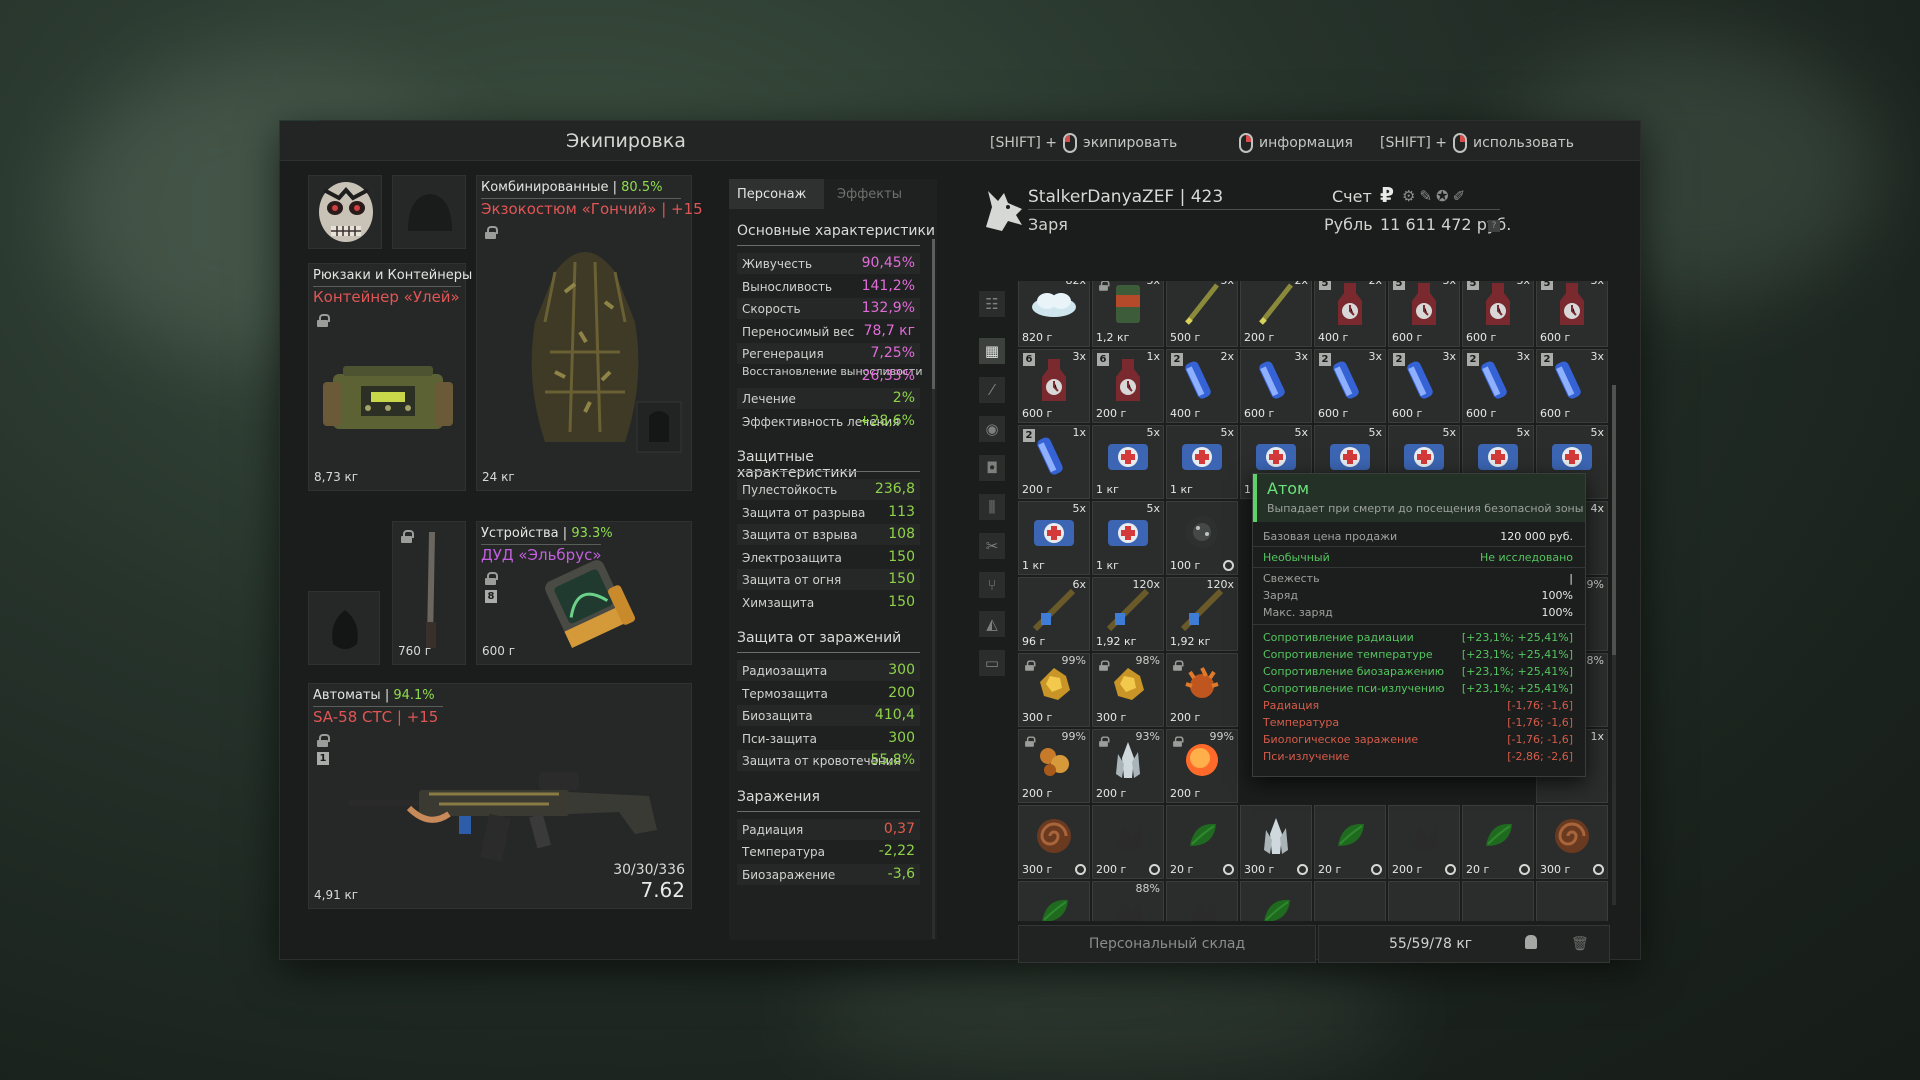  Describe the element at coordinates (1202, 538) in the screenshot. I see `inventory-slot: 100 г` at that location.